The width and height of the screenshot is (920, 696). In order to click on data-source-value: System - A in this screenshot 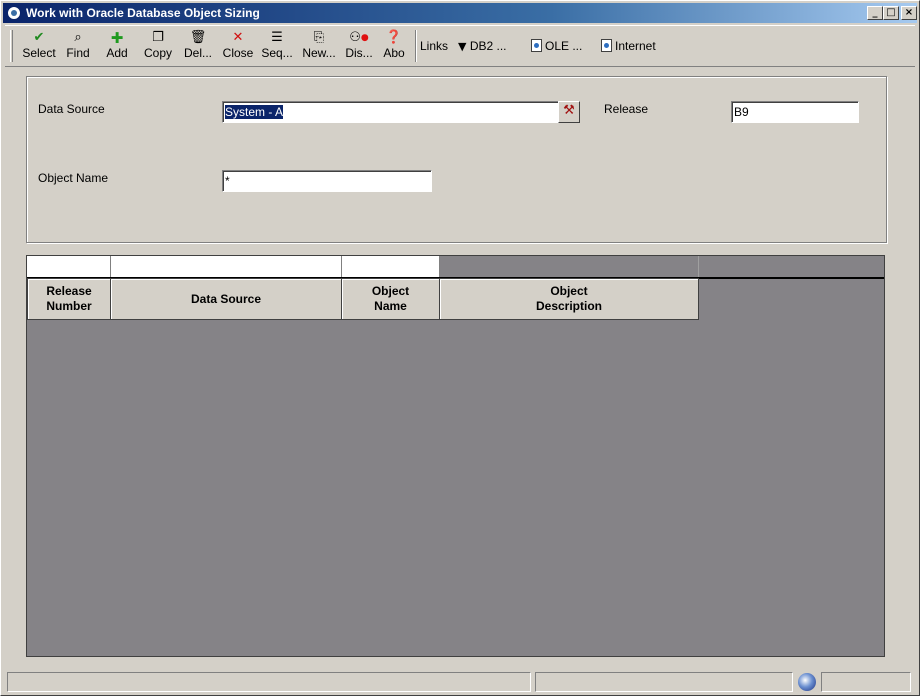, I will do `click(254, 112)`.